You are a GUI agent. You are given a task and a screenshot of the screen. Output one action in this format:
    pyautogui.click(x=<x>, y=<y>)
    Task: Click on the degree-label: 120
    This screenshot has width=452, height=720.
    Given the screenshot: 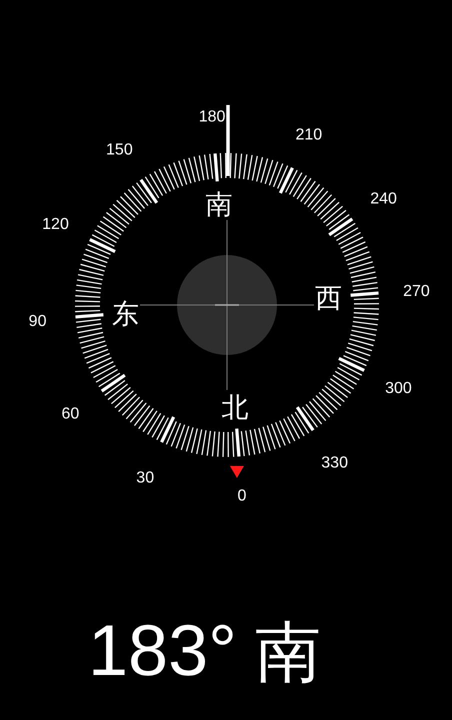 What is the action you would take?
    pyautogui.click(x=55, y=225)
    